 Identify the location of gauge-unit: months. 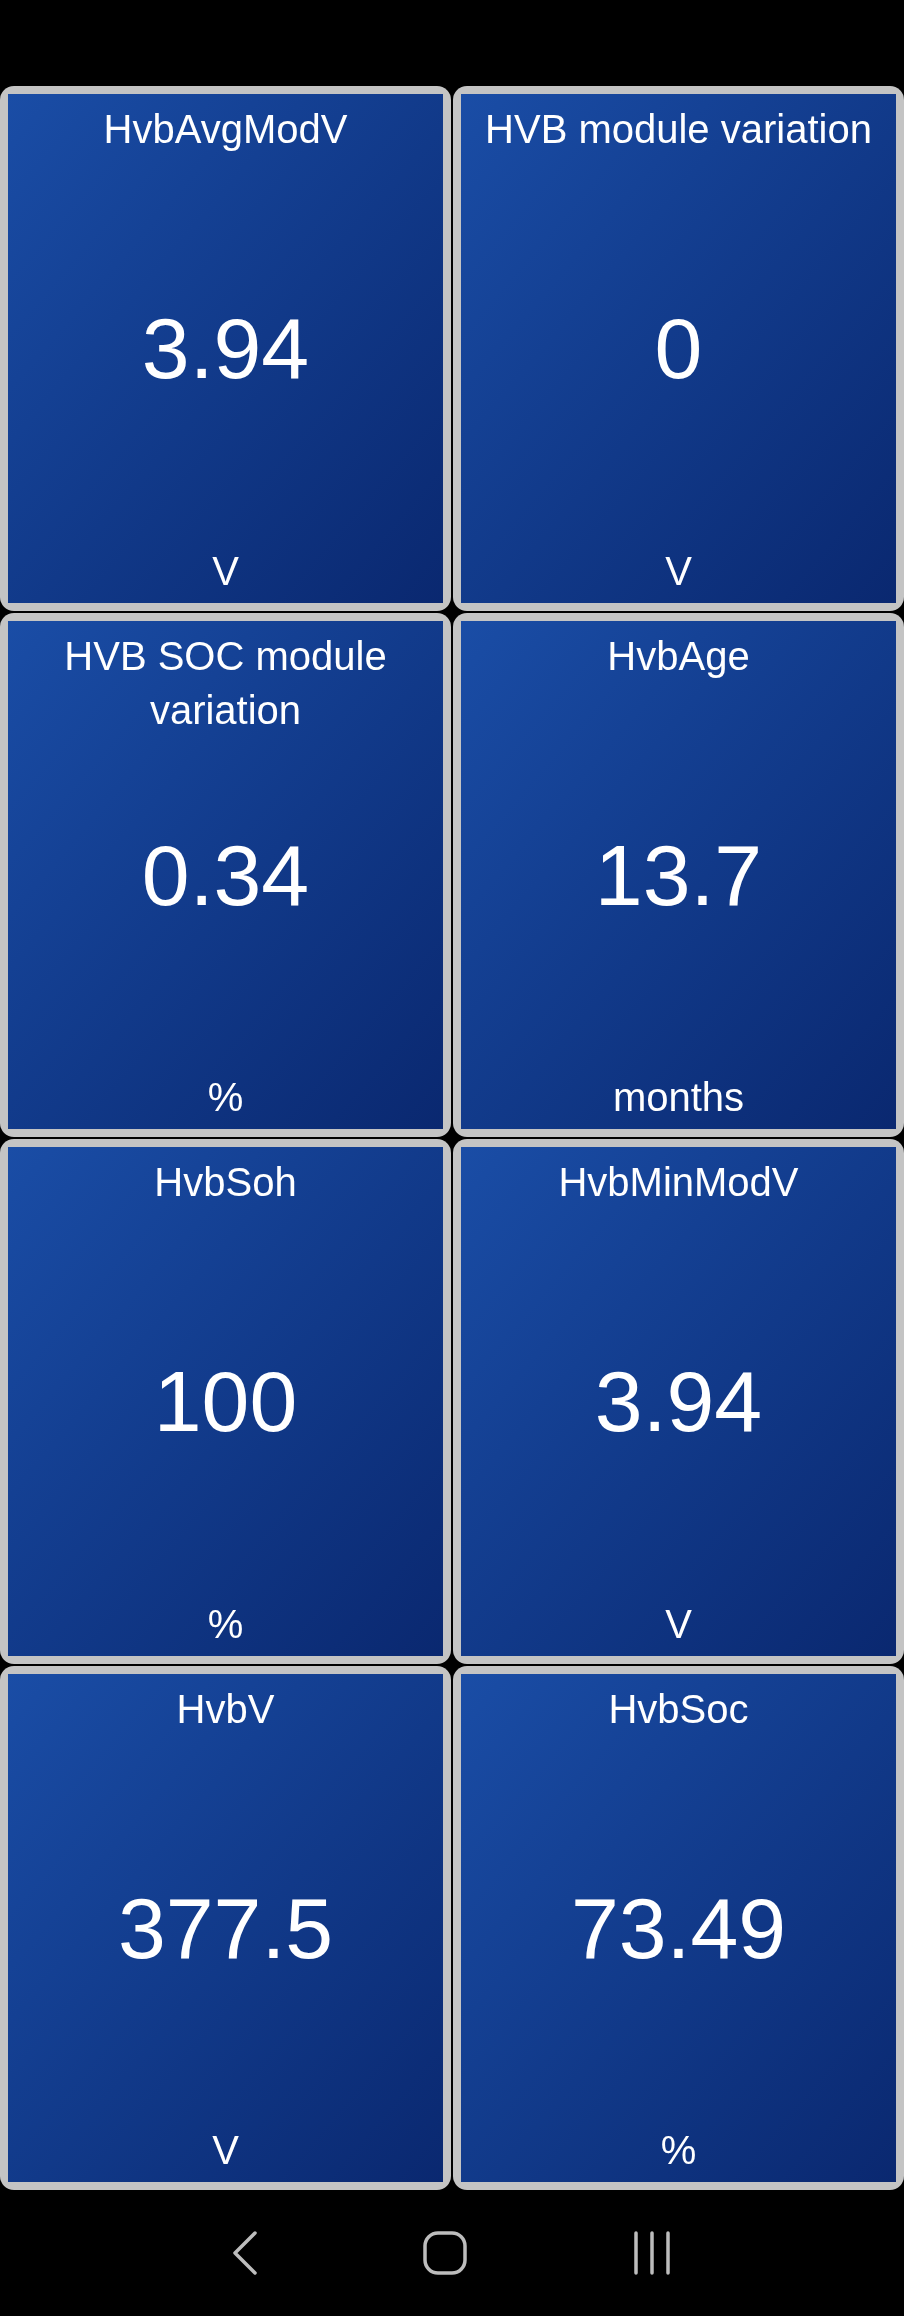
(678, 1097).